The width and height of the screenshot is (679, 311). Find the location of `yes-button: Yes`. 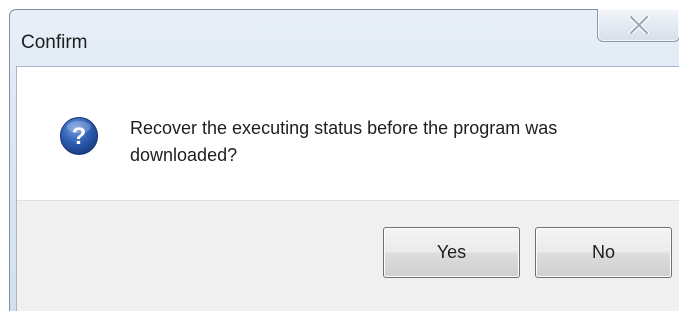

yes-button: Yes is located at coordinates (451, 252).